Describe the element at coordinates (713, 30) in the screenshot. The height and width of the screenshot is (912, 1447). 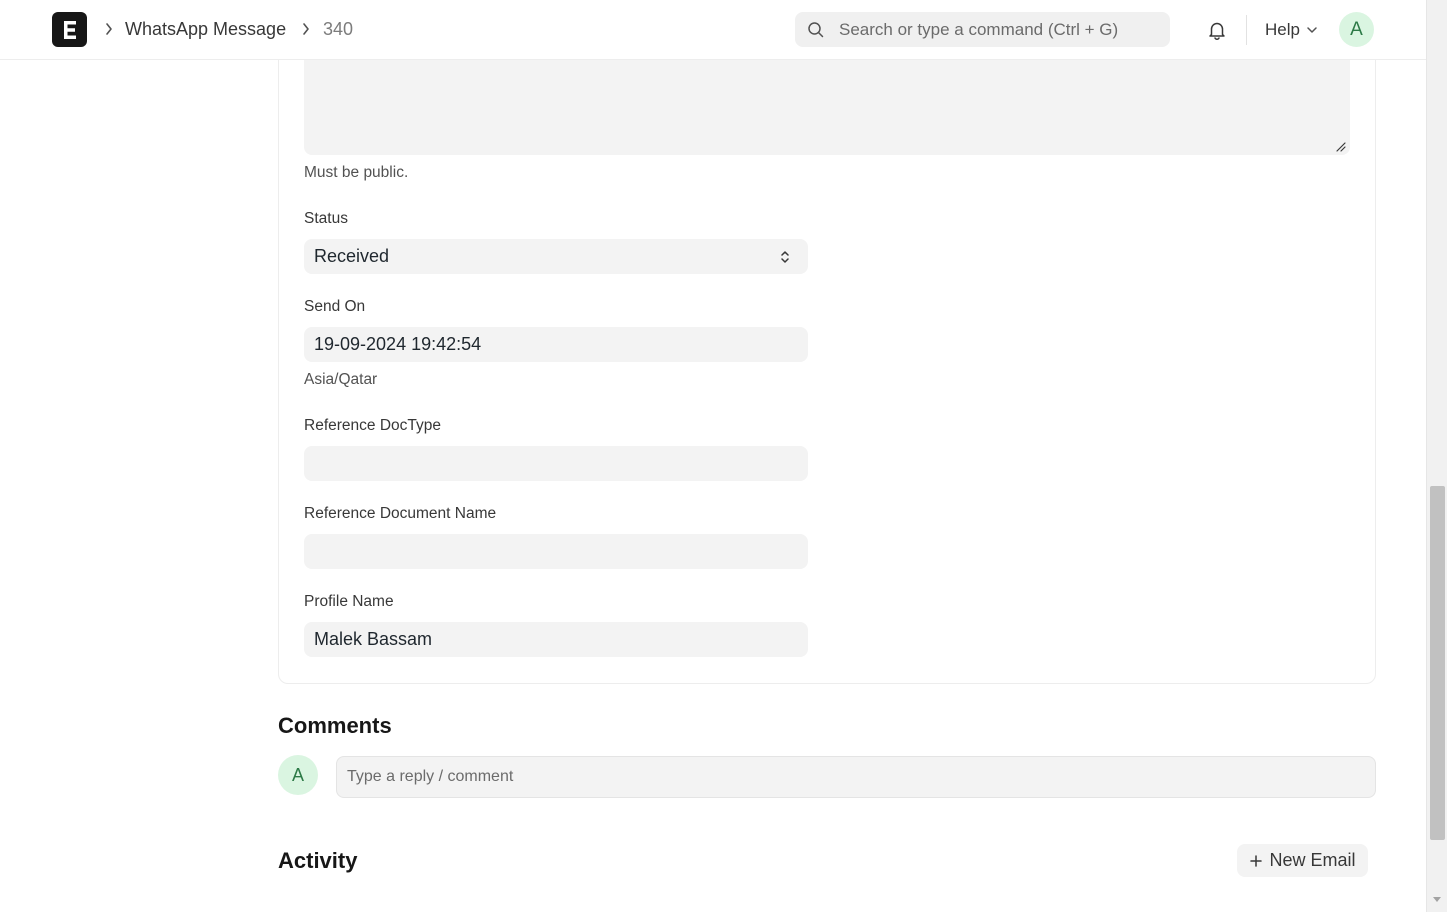
I see `top-navbar: WhatsApp Message 340 Help A` at that location.